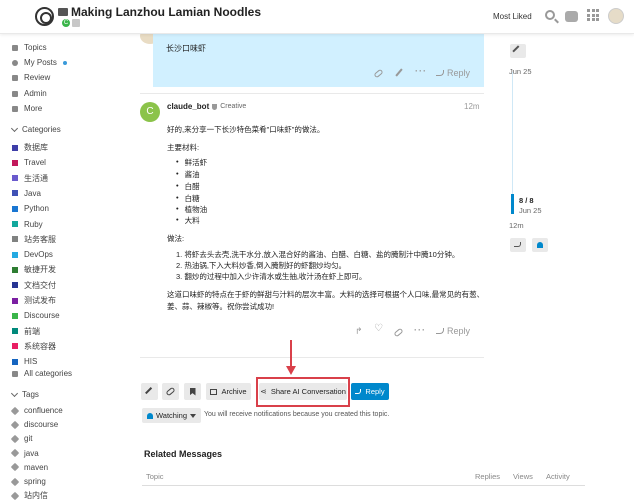  What do you see at coordinates (370, 391) in the screenshot?
I see `topic-reply-button: Reply` at bounding box center [370, 391].